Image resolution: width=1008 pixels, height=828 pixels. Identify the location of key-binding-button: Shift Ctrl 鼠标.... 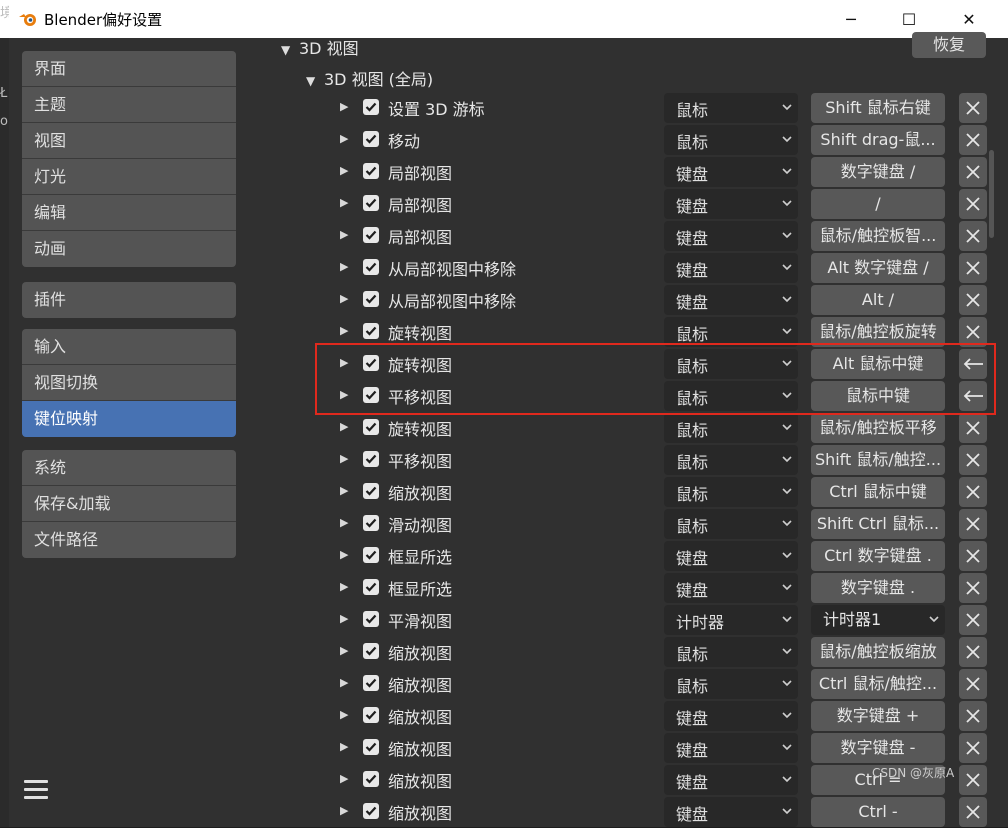
(878, 524).